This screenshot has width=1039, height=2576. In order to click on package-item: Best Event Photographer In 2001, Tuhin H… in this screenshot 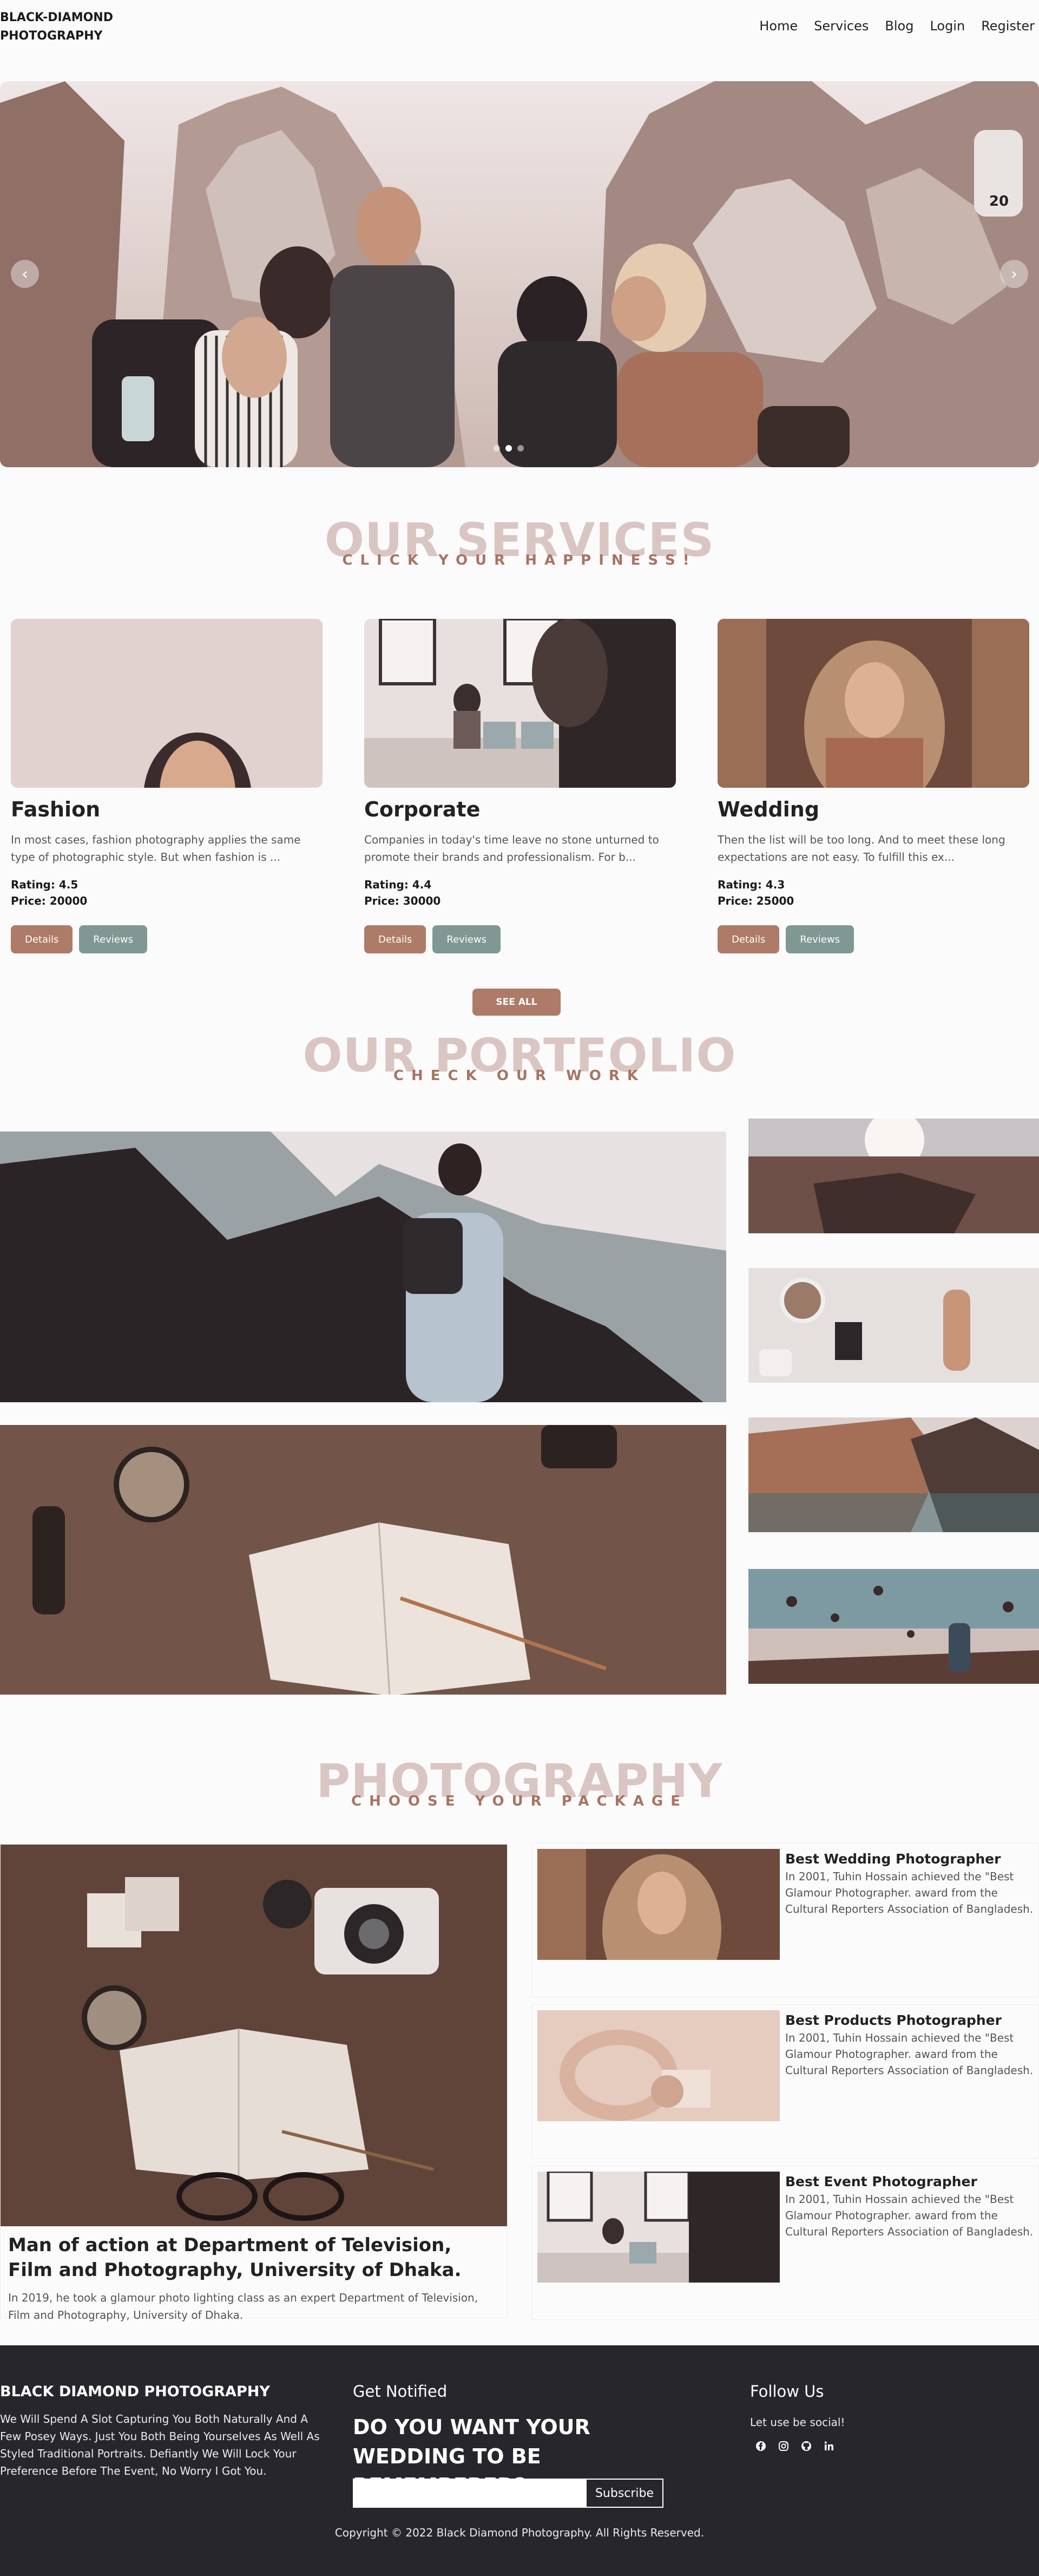, I will do `click(785, 2243)`.